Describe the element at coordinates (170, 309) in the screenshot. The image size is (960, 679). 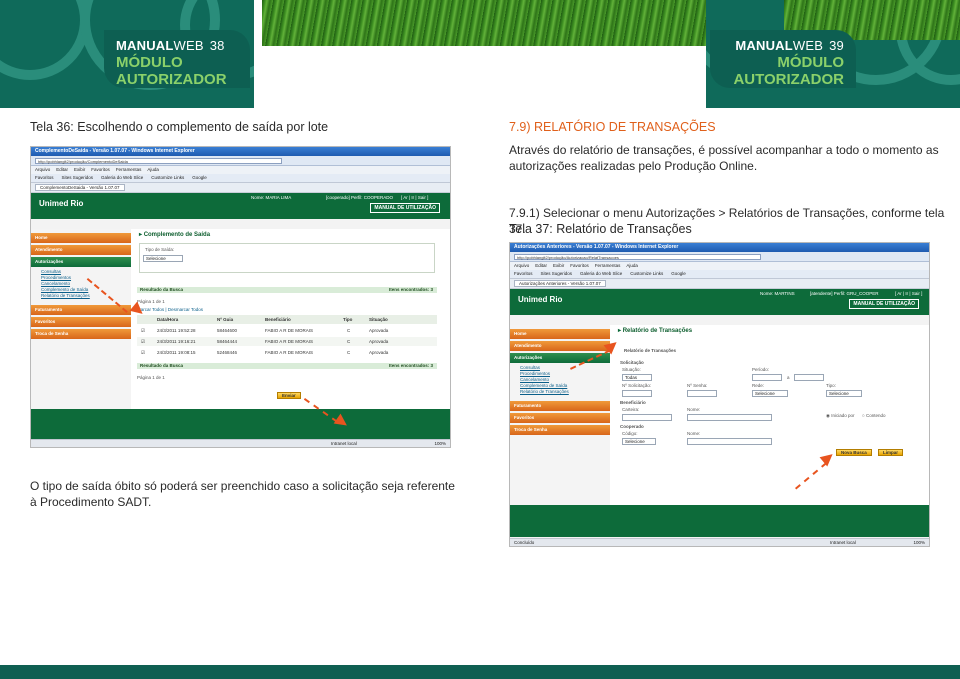
I see `select-all-link: Marcar Todos | Desmarcar Todos` at that location.